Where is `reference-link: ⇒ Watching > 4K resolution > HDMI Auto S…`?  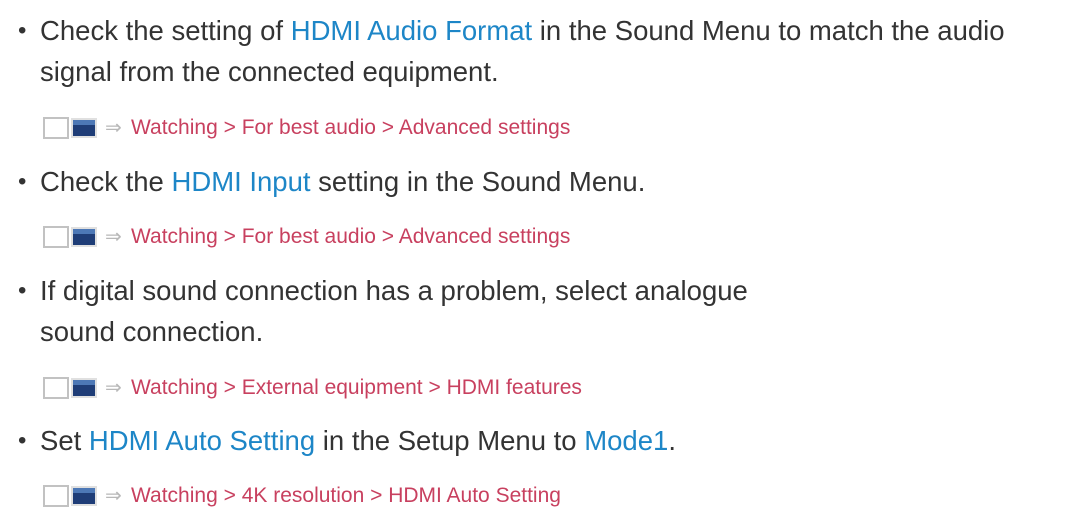 reference-link: ⇒ Watching > 4K resolution > HDMI Auto S… is located at coordinates (301, 496).